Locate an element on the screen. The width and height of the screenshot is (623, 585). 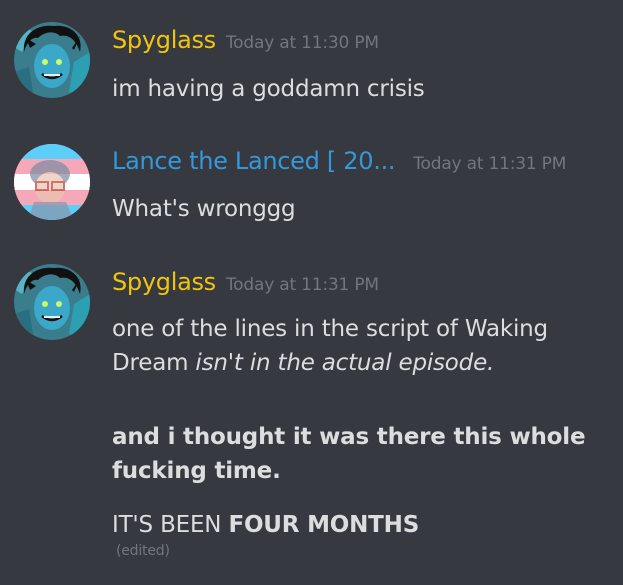
text-bold: and i thought it was there this whole is located at coordinates (349, 437).